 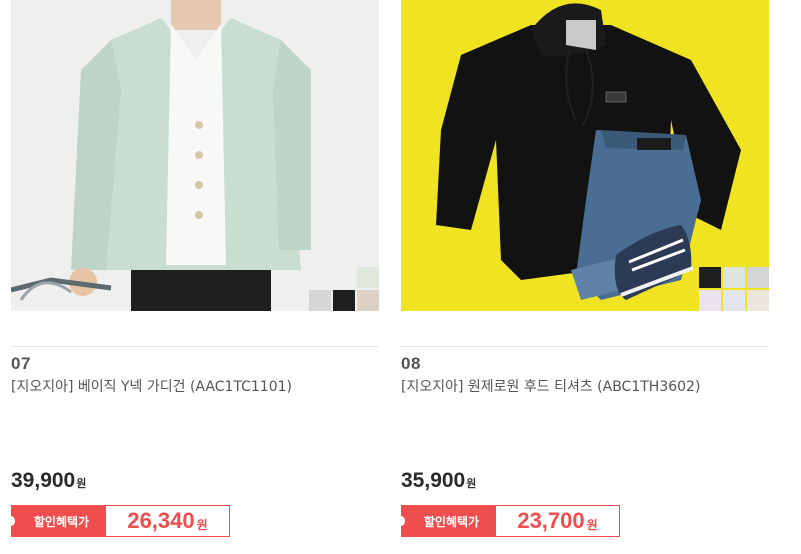 I want to click on original-price: 39,900 원, so click(x=48, y=481).